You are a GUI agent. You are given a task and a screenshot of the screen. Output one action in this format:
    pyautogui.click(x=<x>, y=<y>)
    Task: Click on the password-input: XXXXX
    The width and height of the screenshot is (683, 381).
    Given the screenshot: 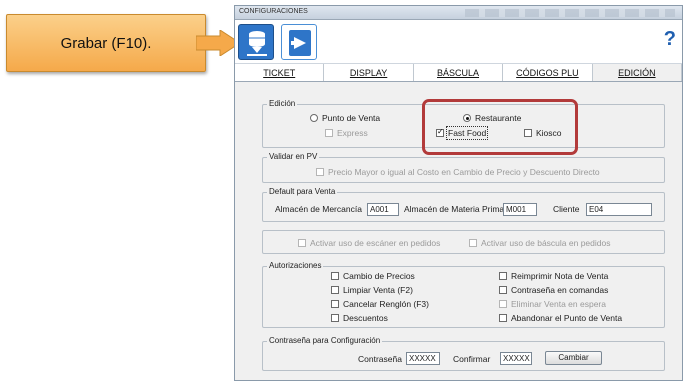 What is the action you would take?
    pyautogui.click(x=423, y=358)
    